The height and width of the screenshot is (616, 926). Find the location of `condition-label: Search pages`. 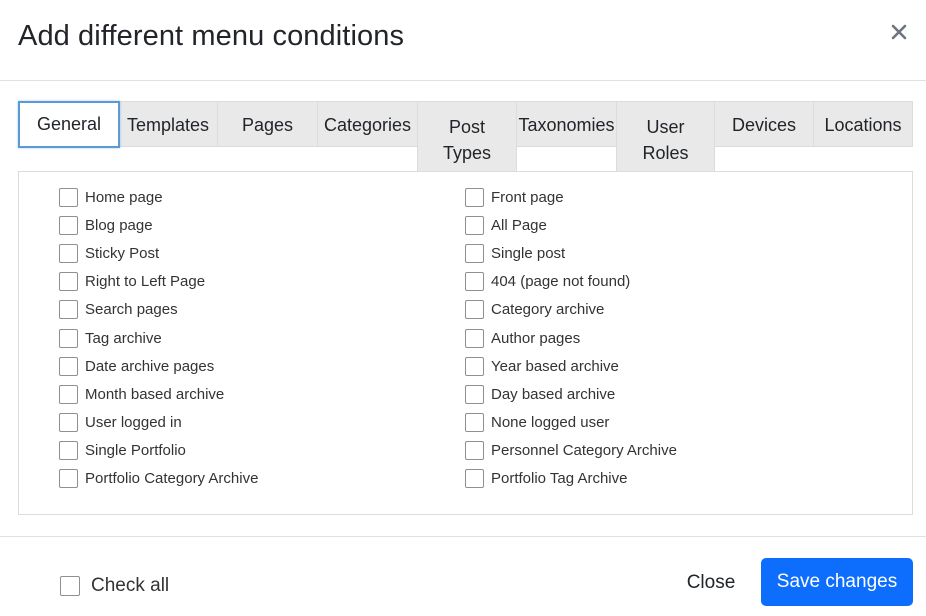

condition-label: Search pages is located at coordinates (131, 310).